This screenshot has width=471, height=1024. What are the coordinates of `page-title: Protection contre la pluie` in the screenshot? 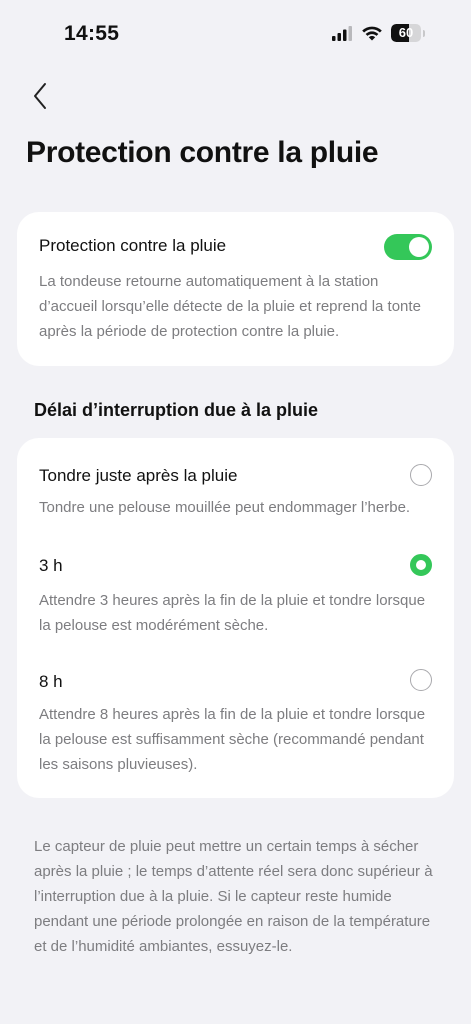 It's located at (202, 152).